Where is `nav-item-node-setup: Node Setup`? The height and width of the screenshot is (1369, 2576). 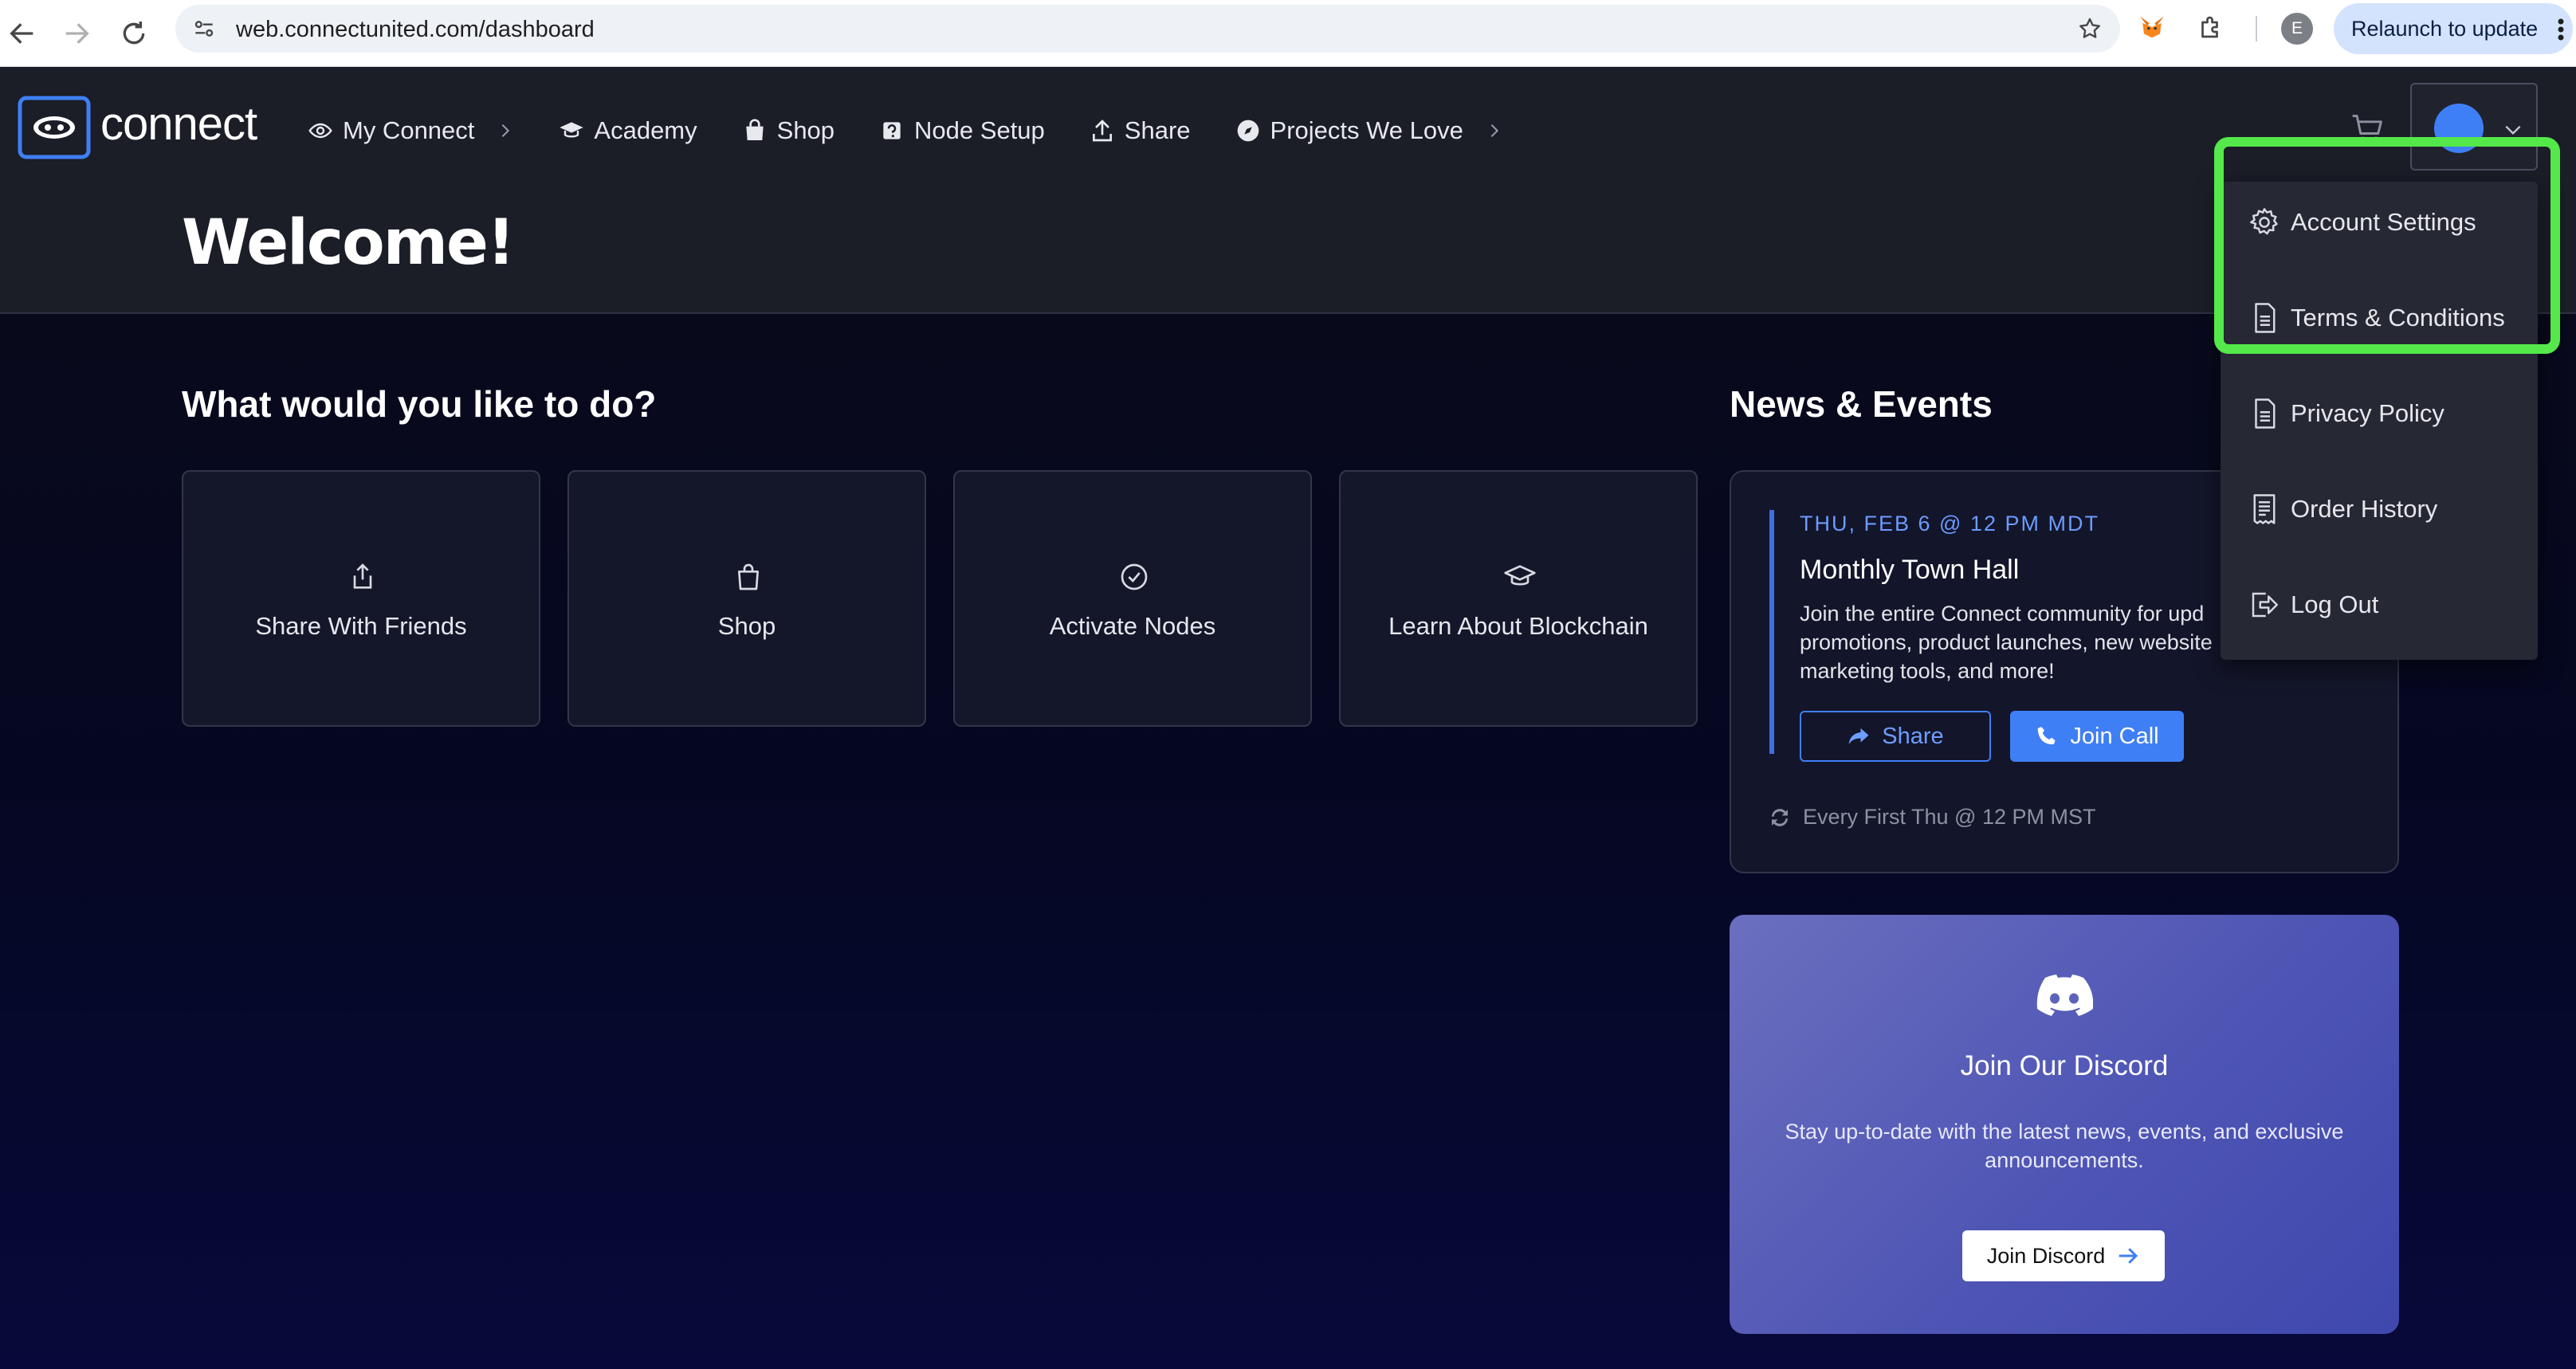
nav-item-node-setup: Node Setup is located at coordinates (962, 130).